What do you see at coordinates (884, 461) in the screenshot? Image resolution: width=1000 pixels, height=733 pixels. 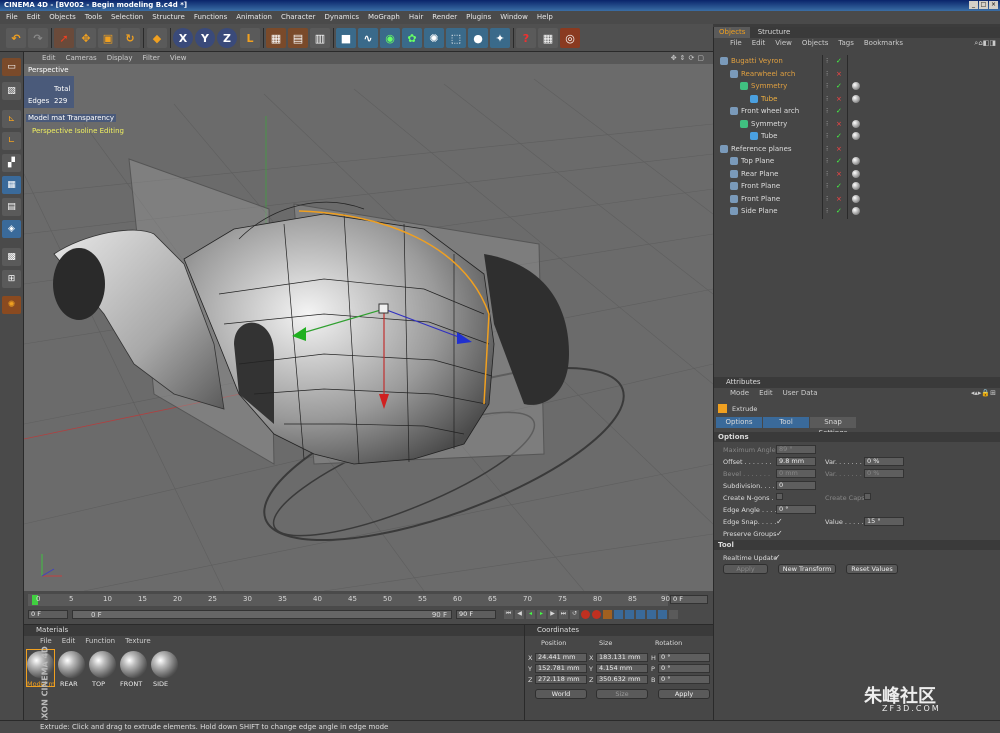 I see `offset-var-field: 0 %` at bounding box center [884, 461].